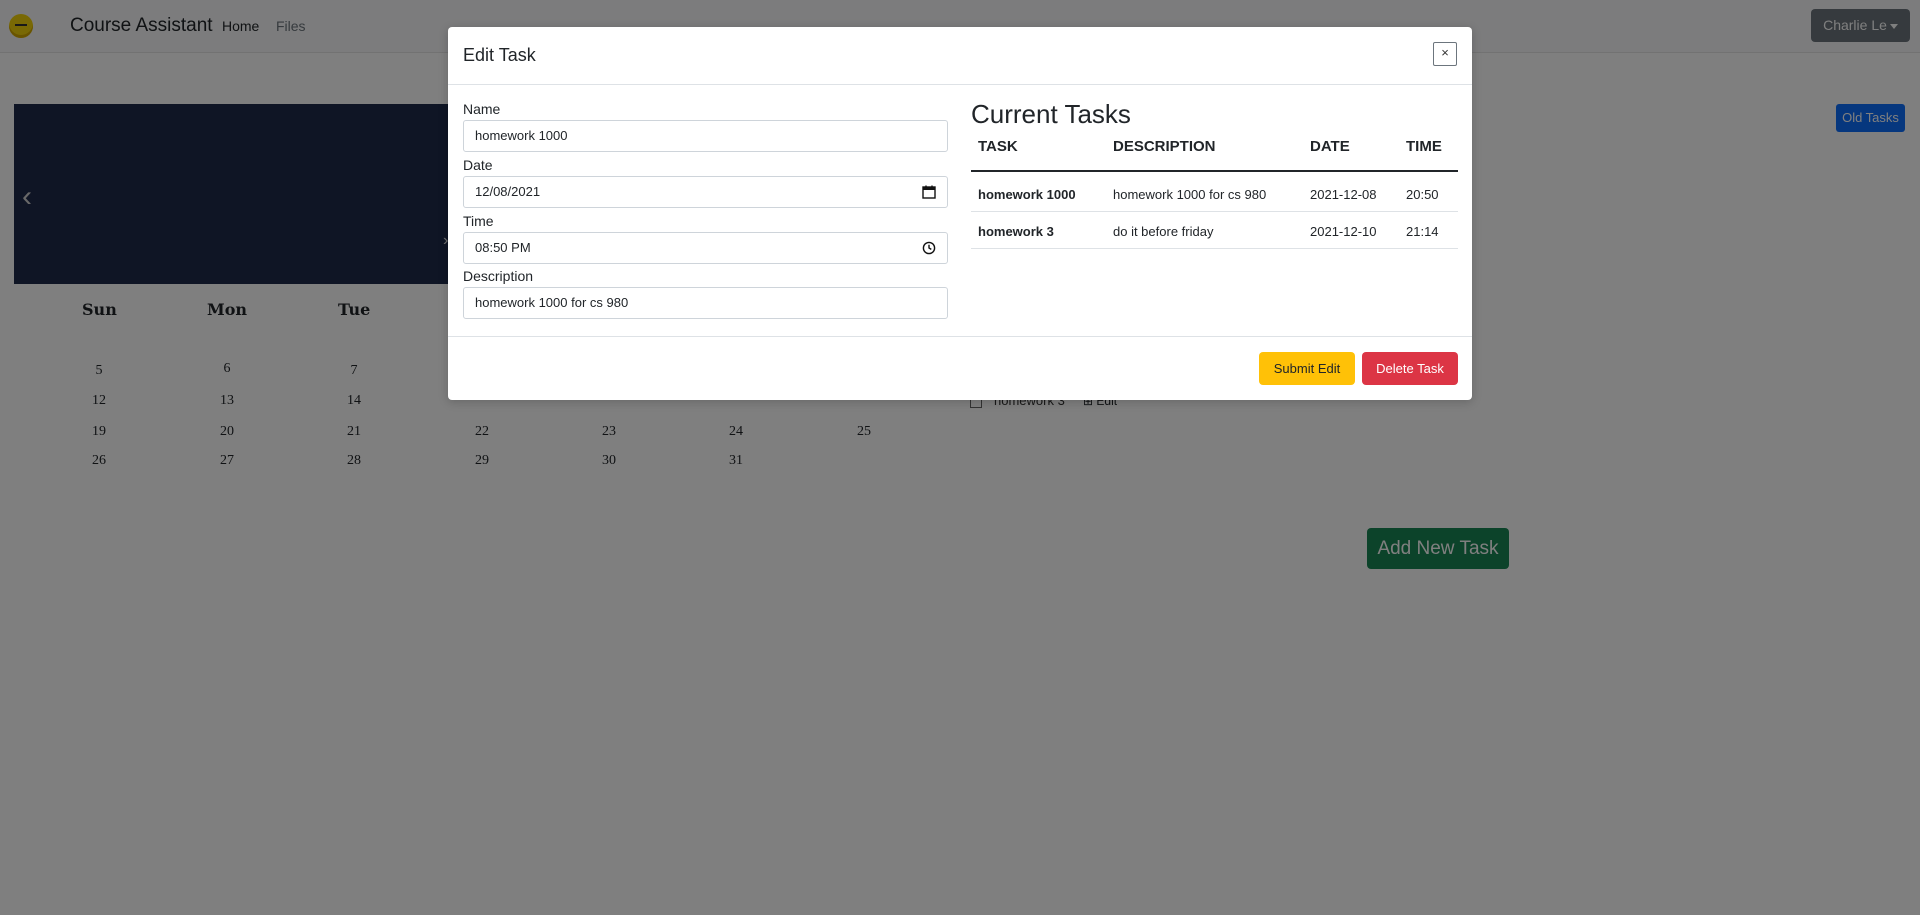 Image resolution: width=1920 pixels, height=915 pixels. I want to click on time-field: 08:50 PM, so click(705, 248).